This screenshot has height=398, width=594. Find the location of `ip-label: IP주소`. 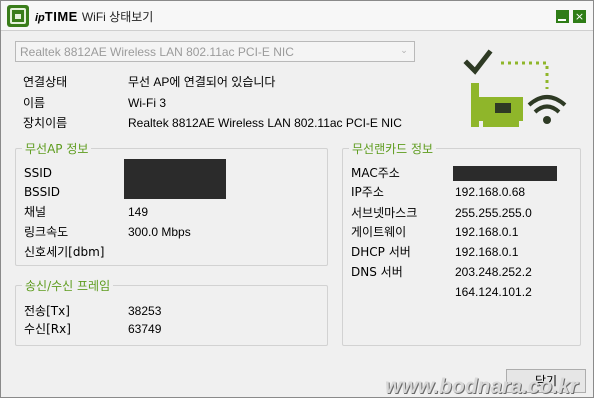

ip-label: IP주소 is located at coordinates (367, 192).